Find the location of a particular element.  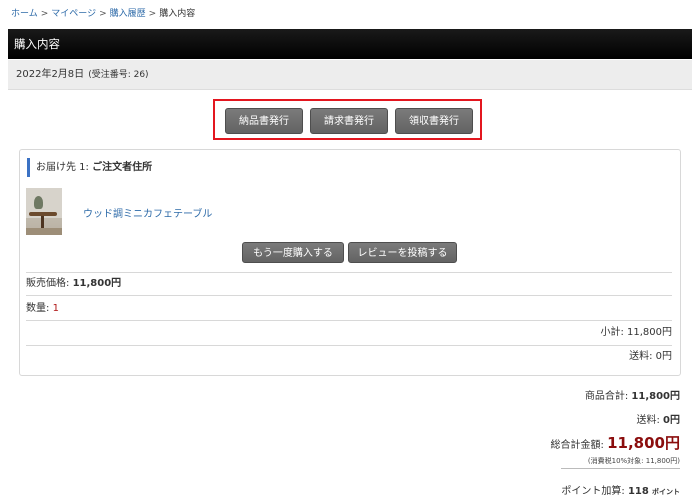

quantity-row: 数量: 1 is located at coordinates (349, 308).